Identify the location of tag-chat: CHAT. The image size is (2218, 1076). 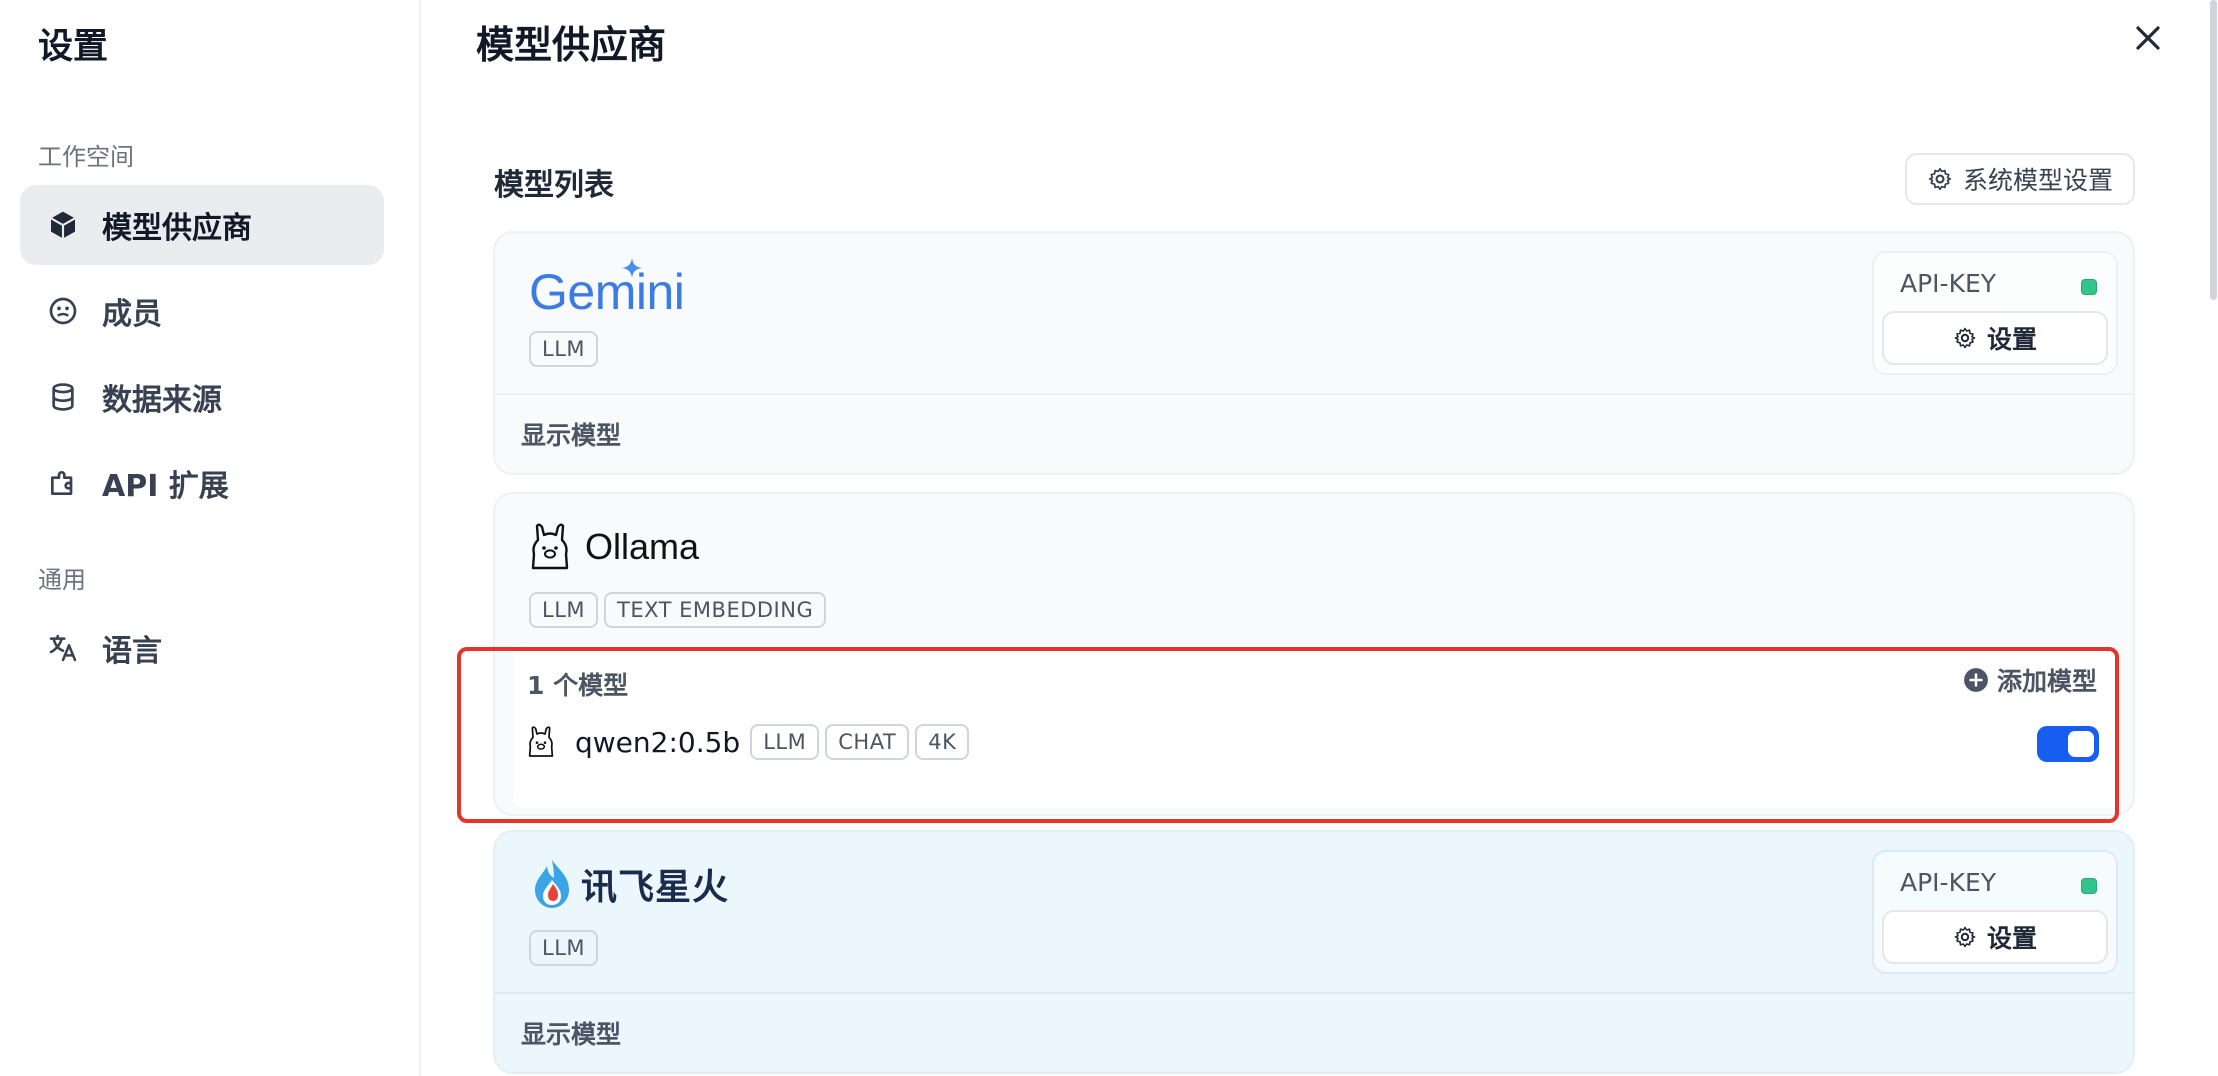
(867, 742).